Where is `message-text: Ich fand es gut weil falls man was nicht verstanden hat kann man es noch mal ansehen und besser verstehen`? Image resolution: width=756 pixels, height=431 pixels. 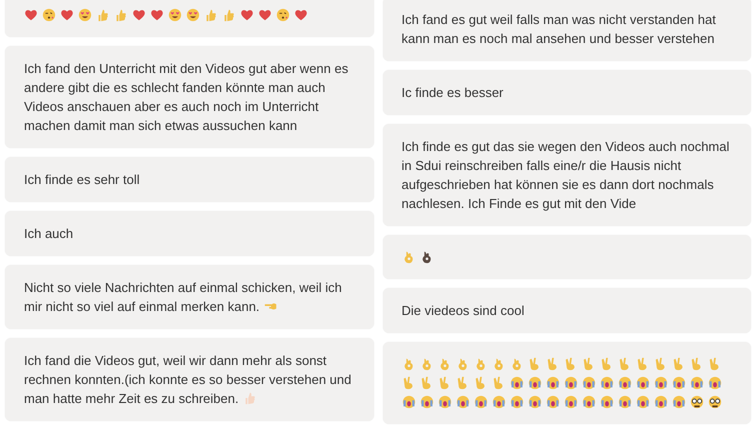 message-text: Ich fand es gut weil falls man was nicht verstanden hat kann man es noch mal ansehen und besser verstehen is located at coordinates (559, 29).